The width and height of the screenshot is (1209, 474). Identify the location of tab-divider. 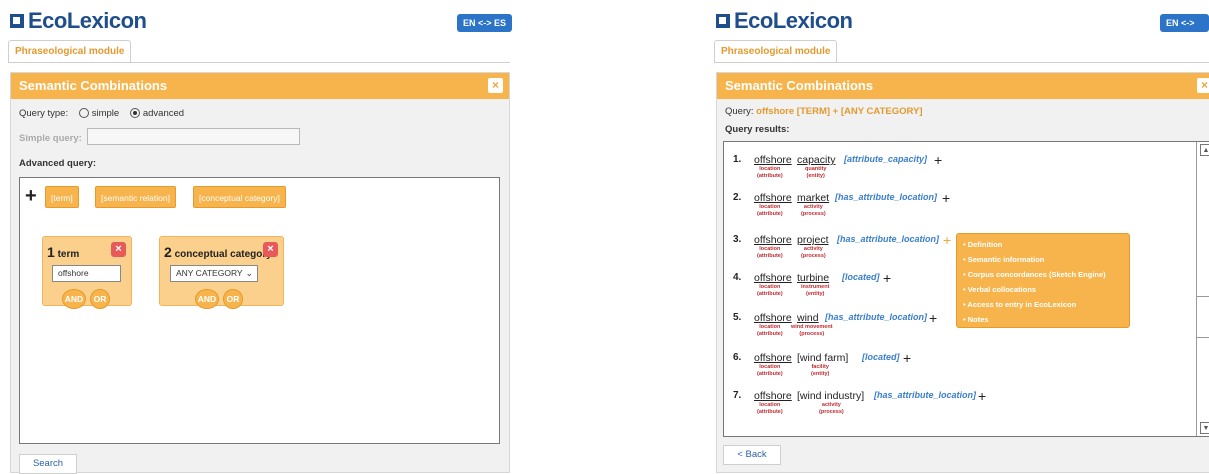
(259, 62).